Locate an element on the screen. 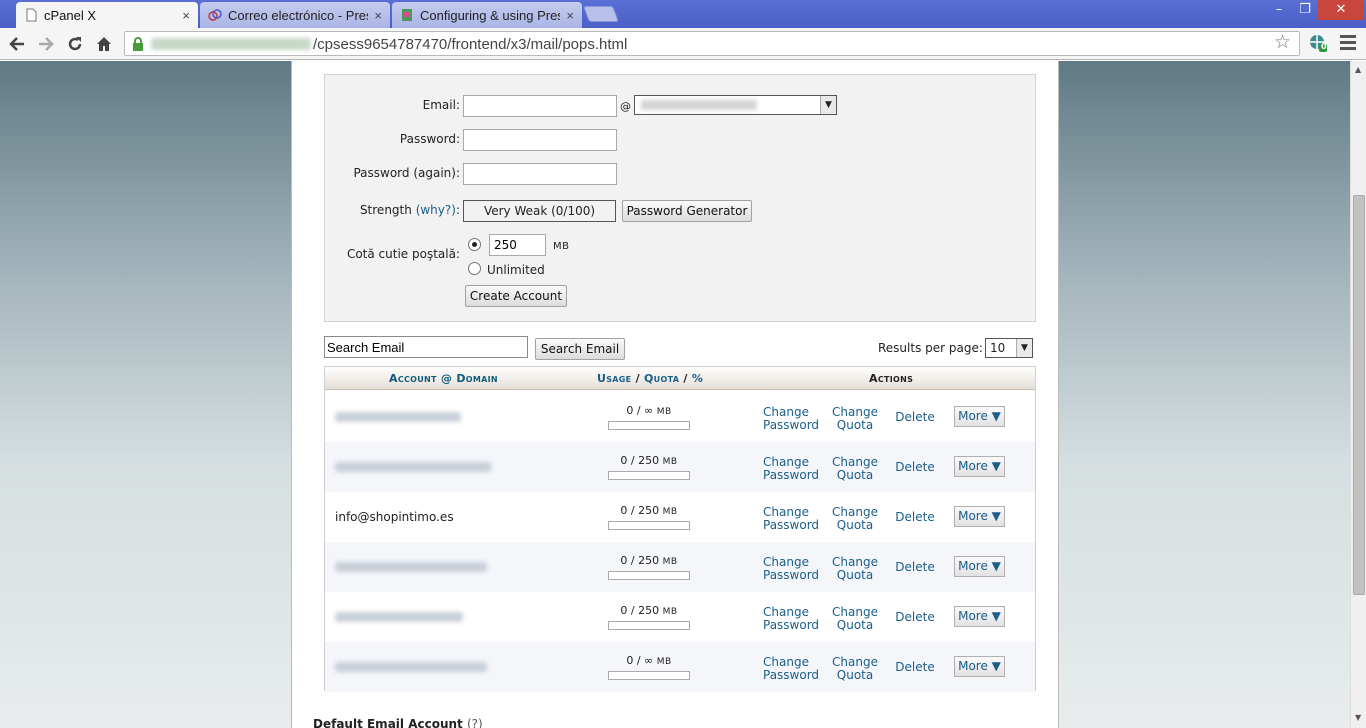 The width and height of the screenshot is (1366, 728). strength-label: Strength is located at coordinates (385, 210).